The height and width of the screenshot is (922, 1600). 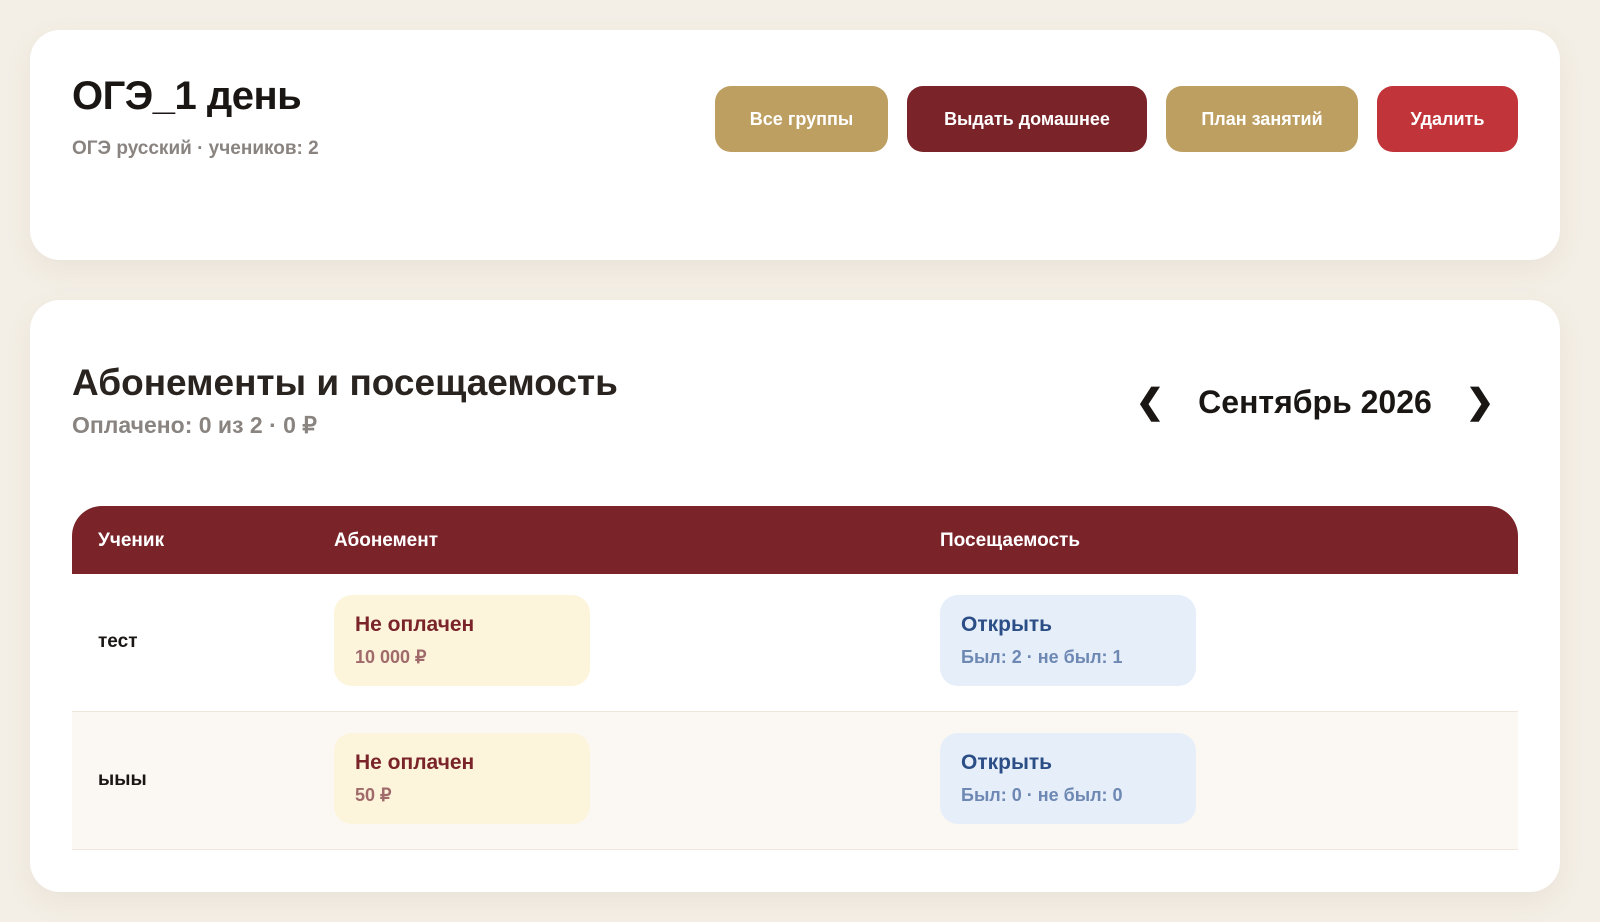 I want to click on subscription-status-pill: Не оплачен 50 ₽, so click(x=462, y=778).